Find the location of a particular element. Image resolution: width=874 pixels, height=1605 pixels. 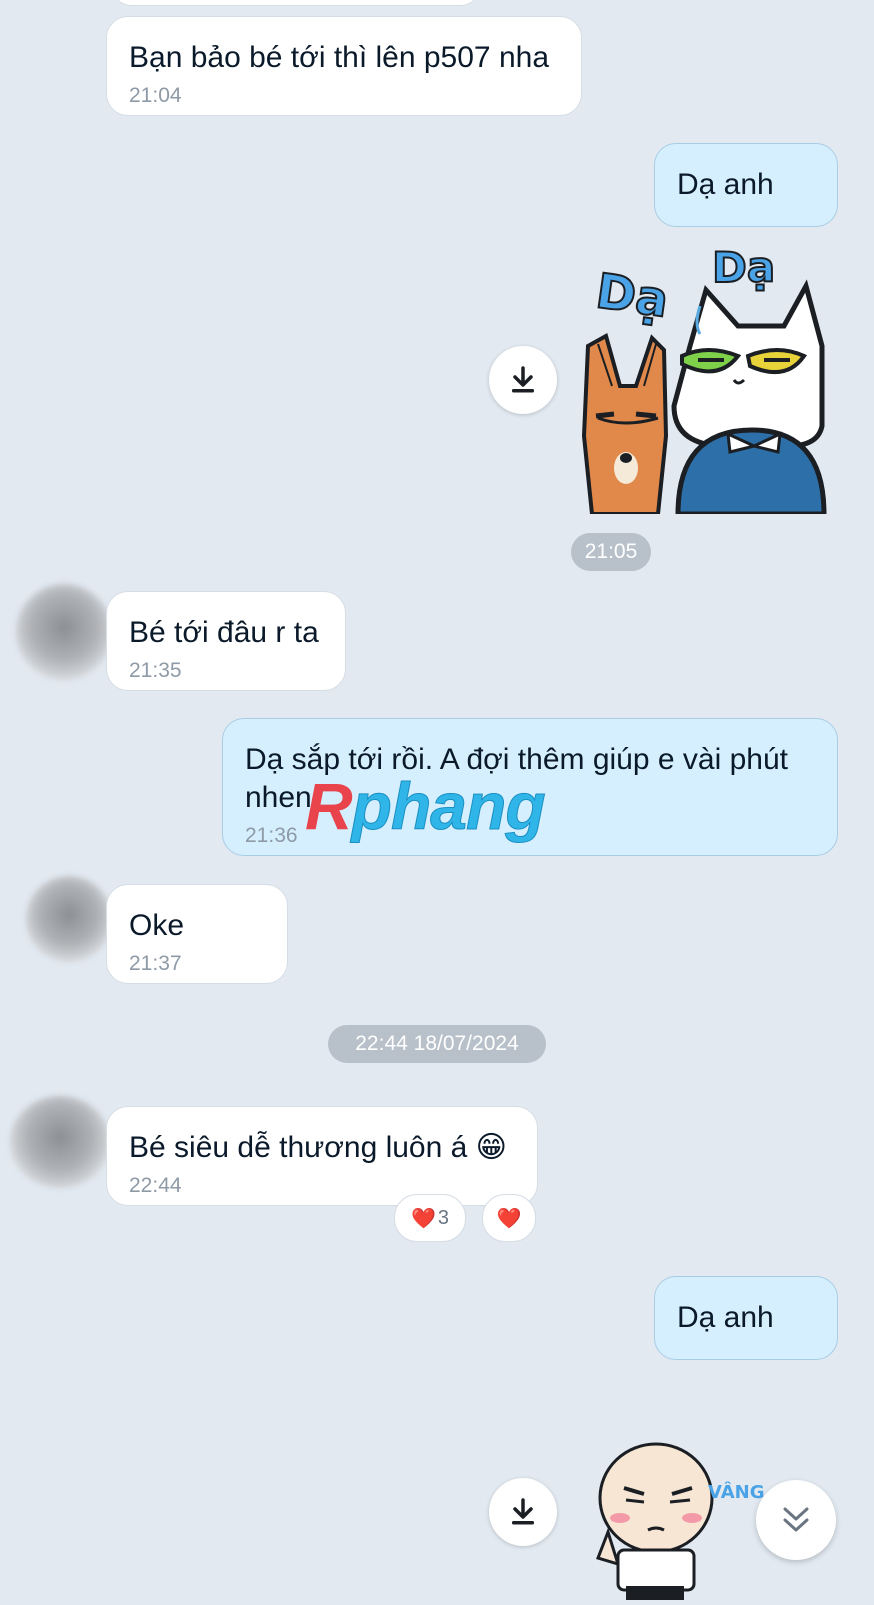

reaction-summary: ❤️ 3 is located at coordinates (430, 1218).